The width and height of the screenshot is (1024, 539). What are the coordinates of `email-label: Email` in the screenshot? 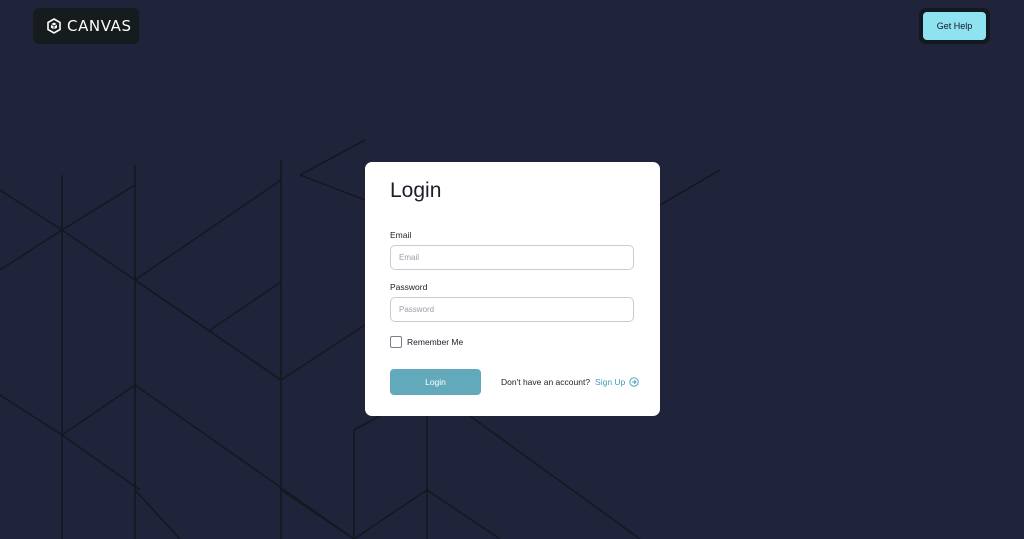 It's located at (401, 235).